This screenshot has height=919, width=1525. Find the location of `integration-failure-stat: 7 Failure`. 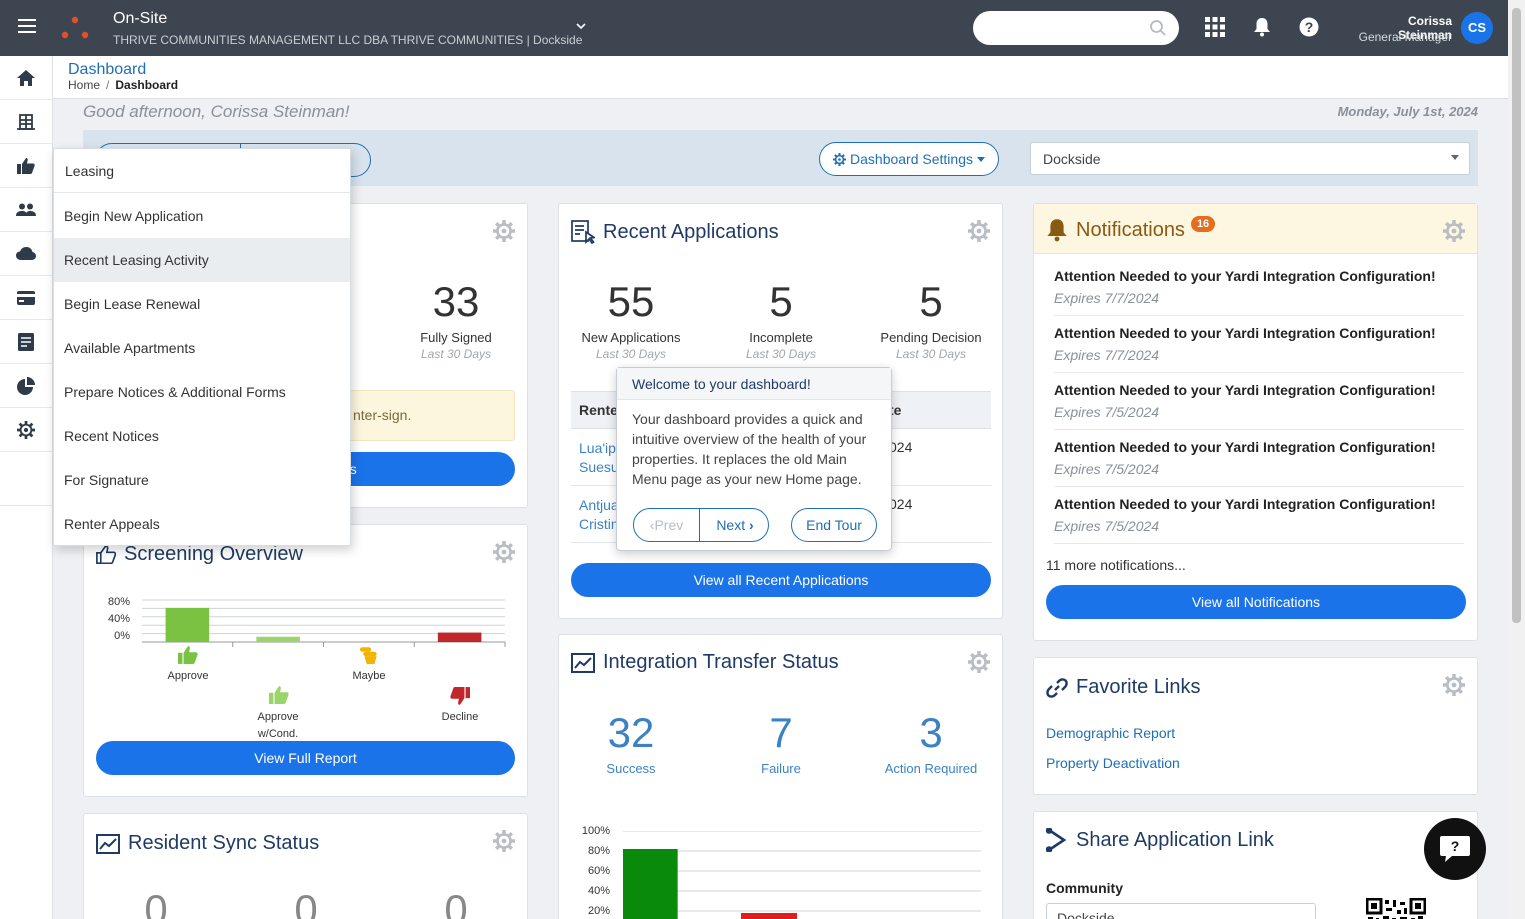

integration-failure-stat: 7 Failure is located at coordinates (781, 742).